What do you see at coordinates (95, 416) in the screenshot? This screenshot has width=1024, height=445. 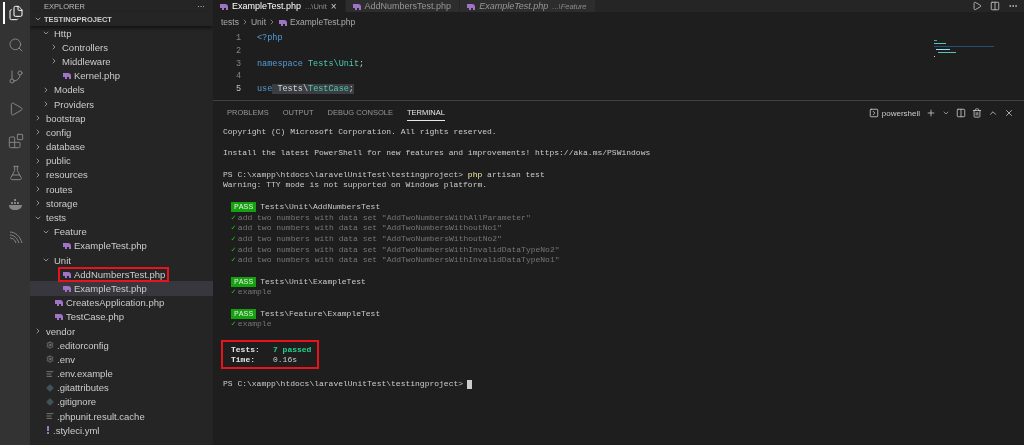 I see `file-item: .phpunit.result.cache` at bounding box center [95, 416].